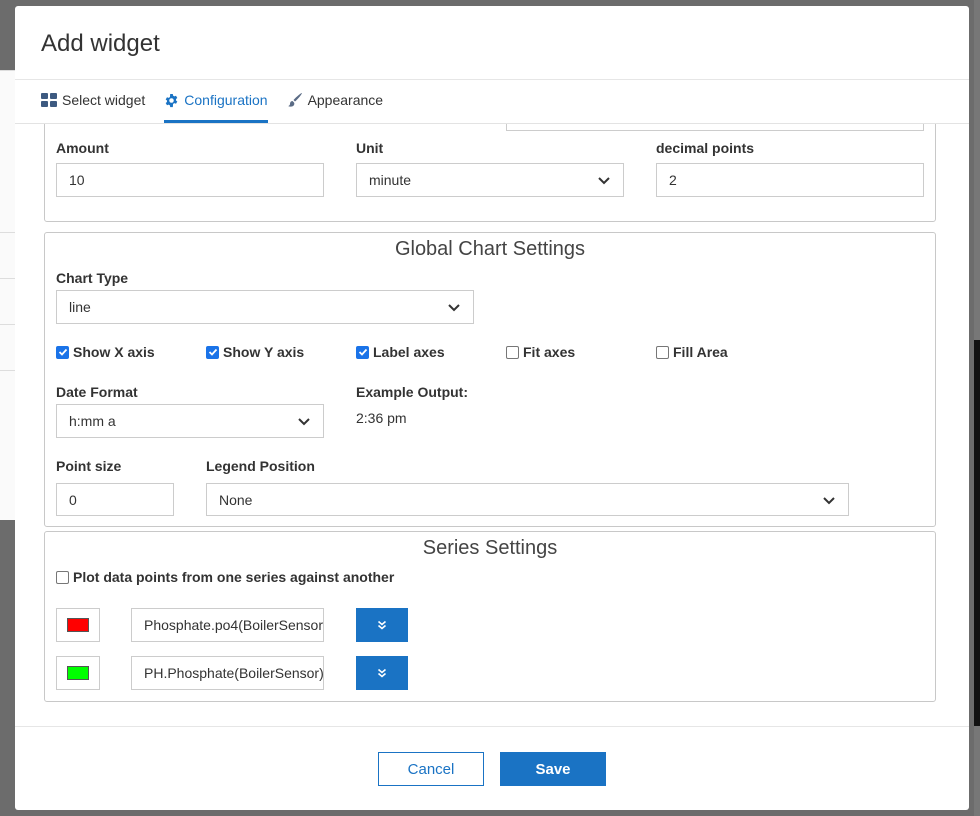  What do you see at coordinates (527, 499) in the screenshot?
I see `legend-position-select: None` at bounding box center [527, 499].